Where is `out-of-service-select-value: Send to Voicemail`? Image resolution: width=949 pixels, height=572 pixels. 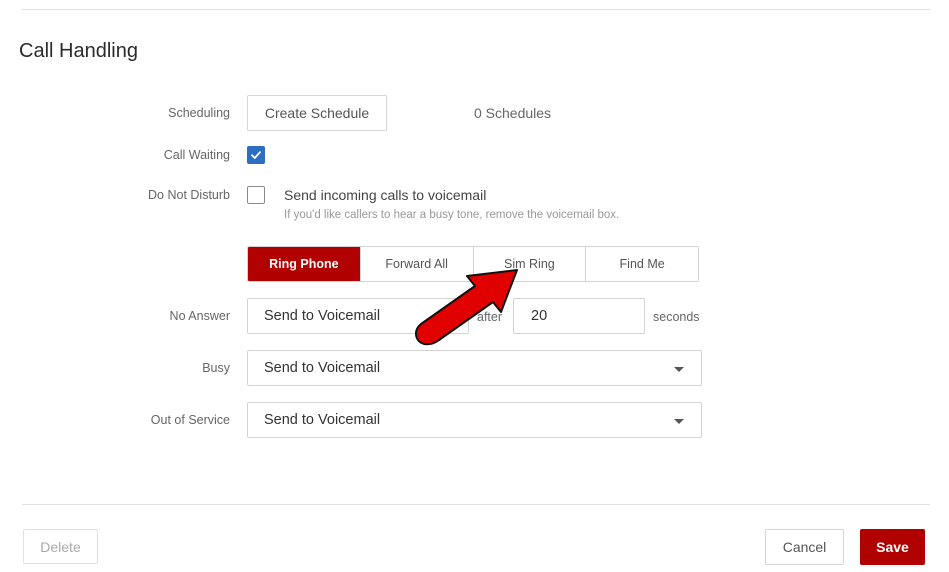
out-of-service-select-value: Send to Voicemail is located at coordinates (322, 420).